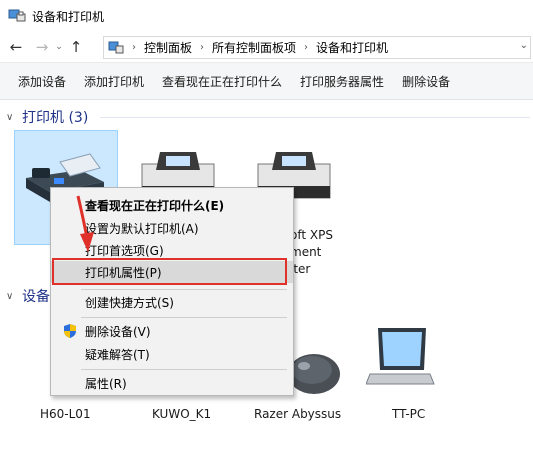 The image size is (533, 453). I want to click on devices-group-header: ∨ 设备, so click(28, 296).